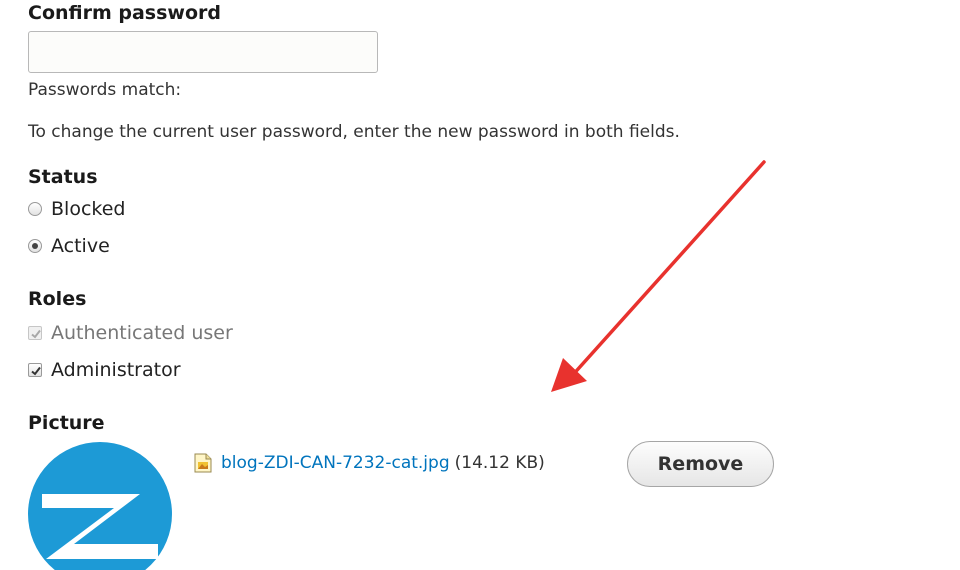  What do you see at coordinates (80, 246) in the screenshot?
I see `active-label: Active` at bounding box center [80, 246].